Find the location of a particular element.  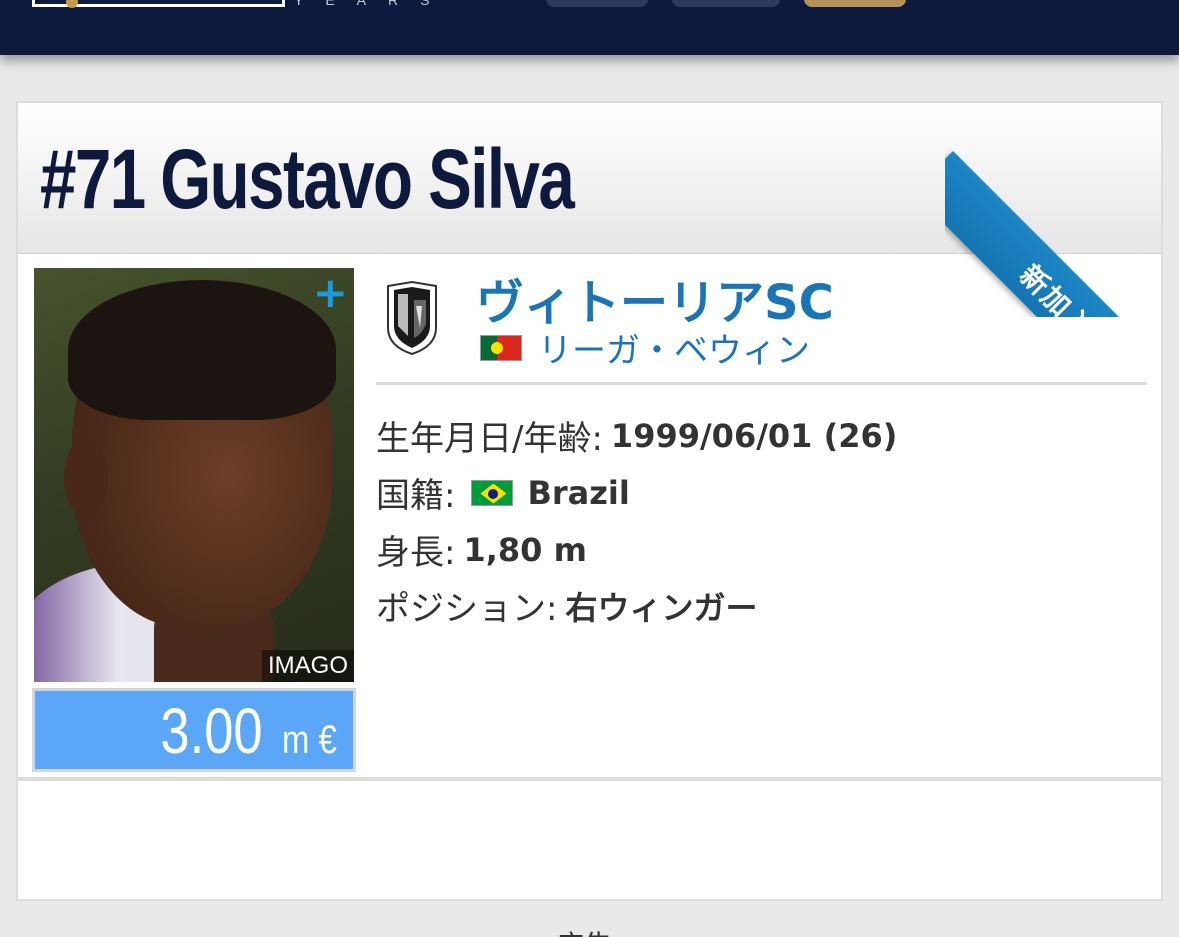

nav-button-gold is located at coordinates (855, 3).